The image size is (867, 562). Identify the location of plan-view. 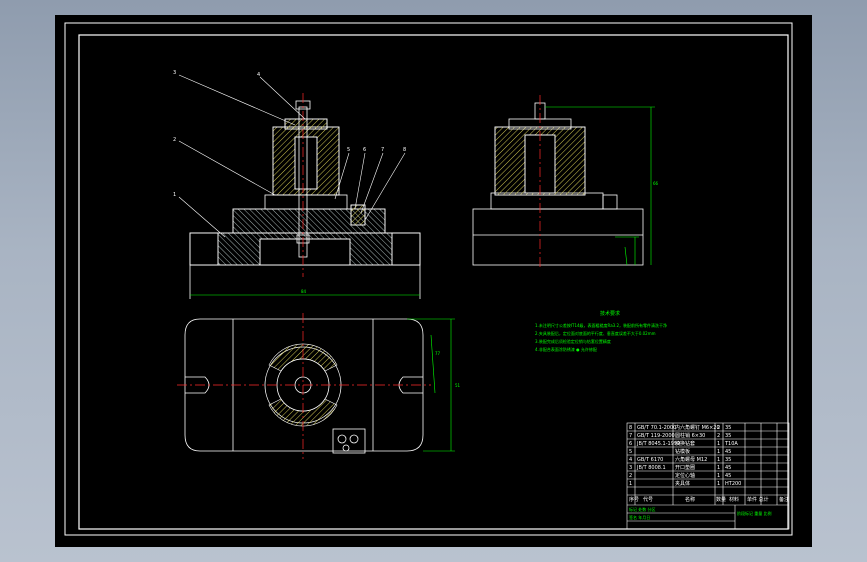
(304, 386).